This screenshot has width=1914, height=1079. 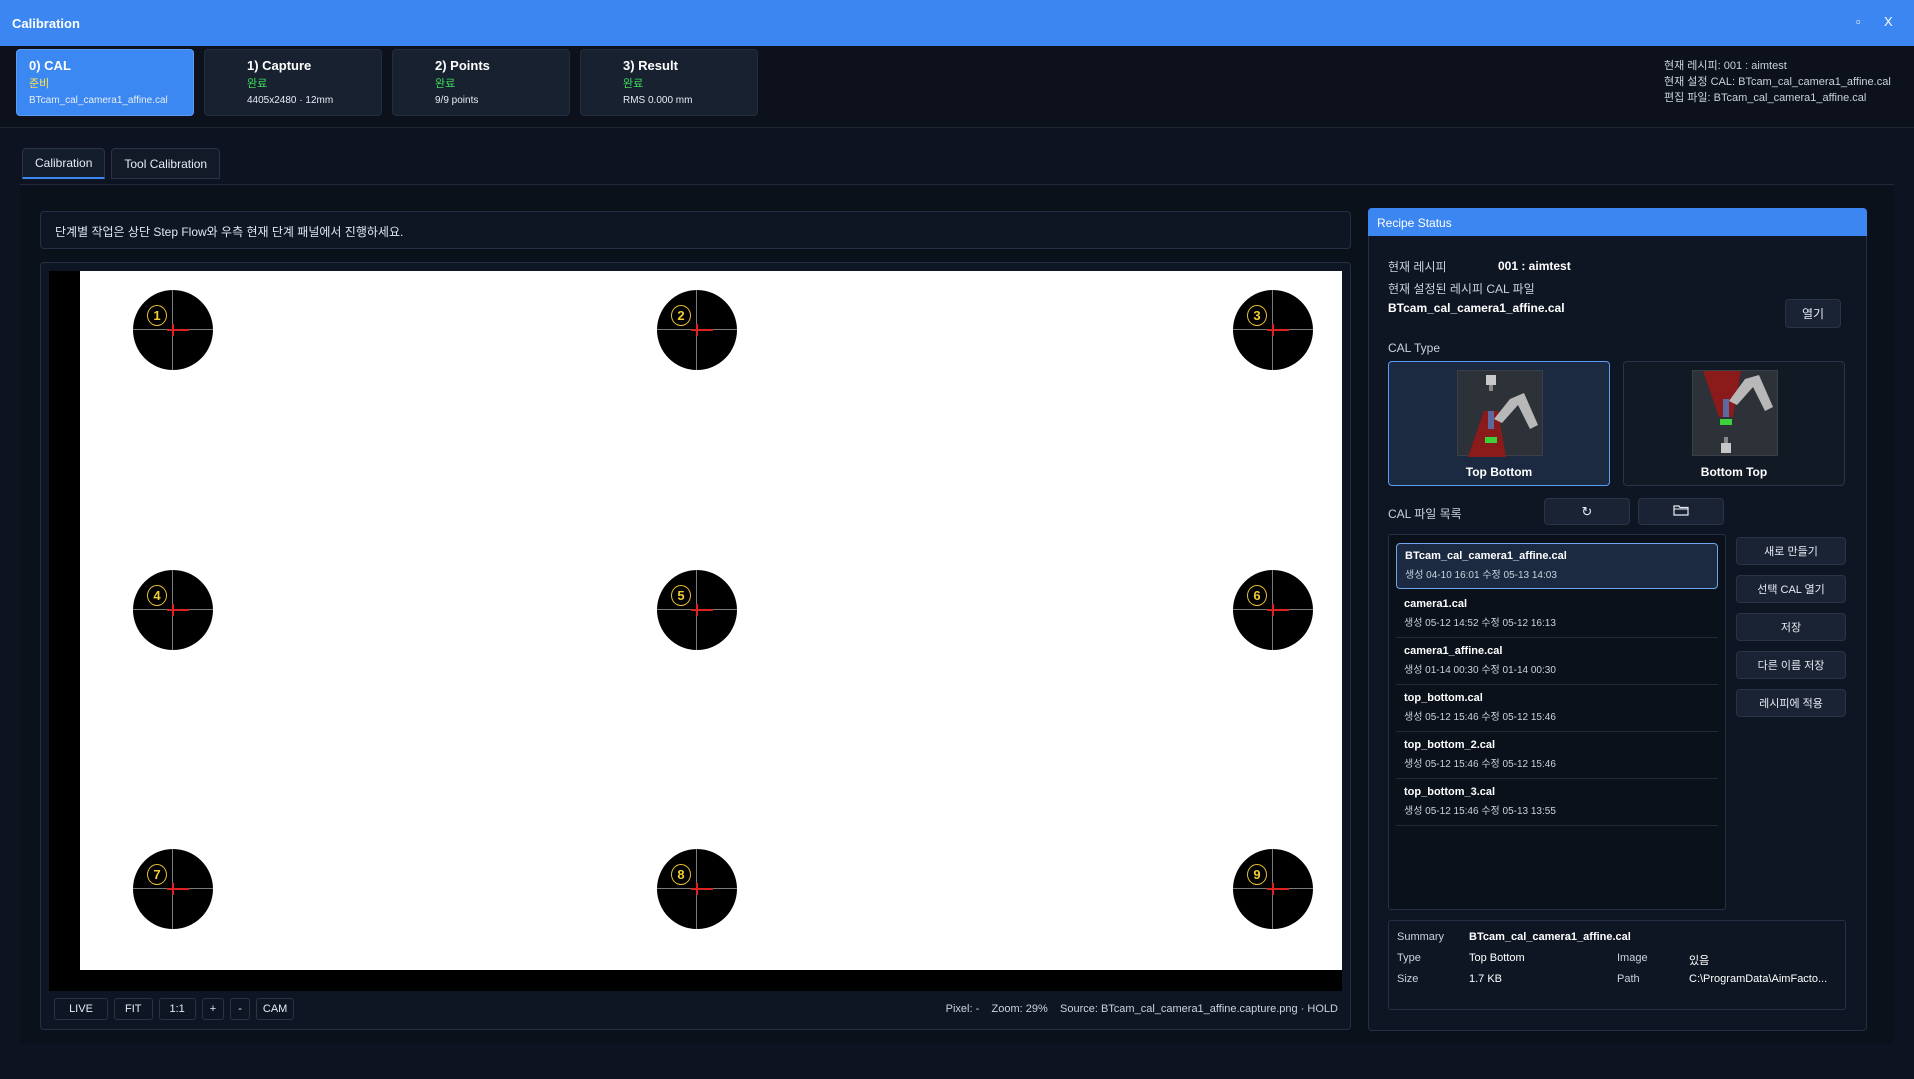 What do you see at coordinates (50, 65) in the screenshot?
I see `step-title: 0) CAL` at bounding box center [50, 65].